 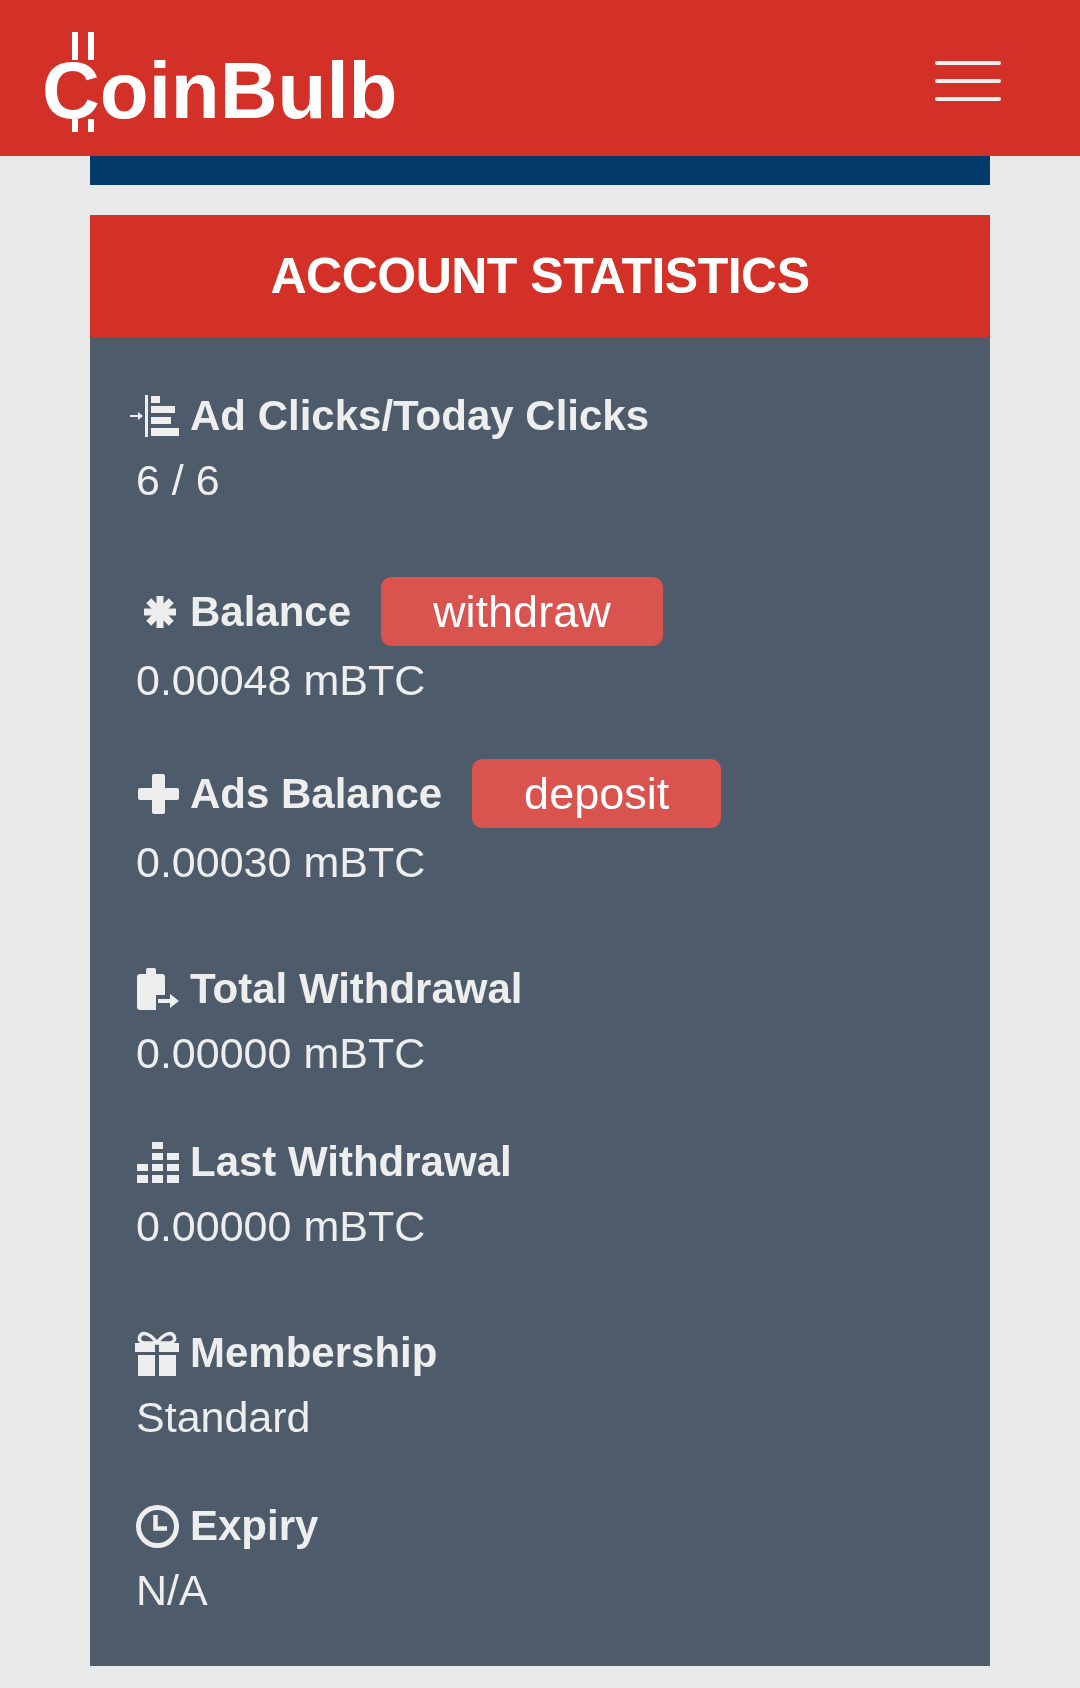 What do you see at coordinates (314, 1353) in the screenshot?
I see `stat-label: Membership` at bounding box center [314, 1353].